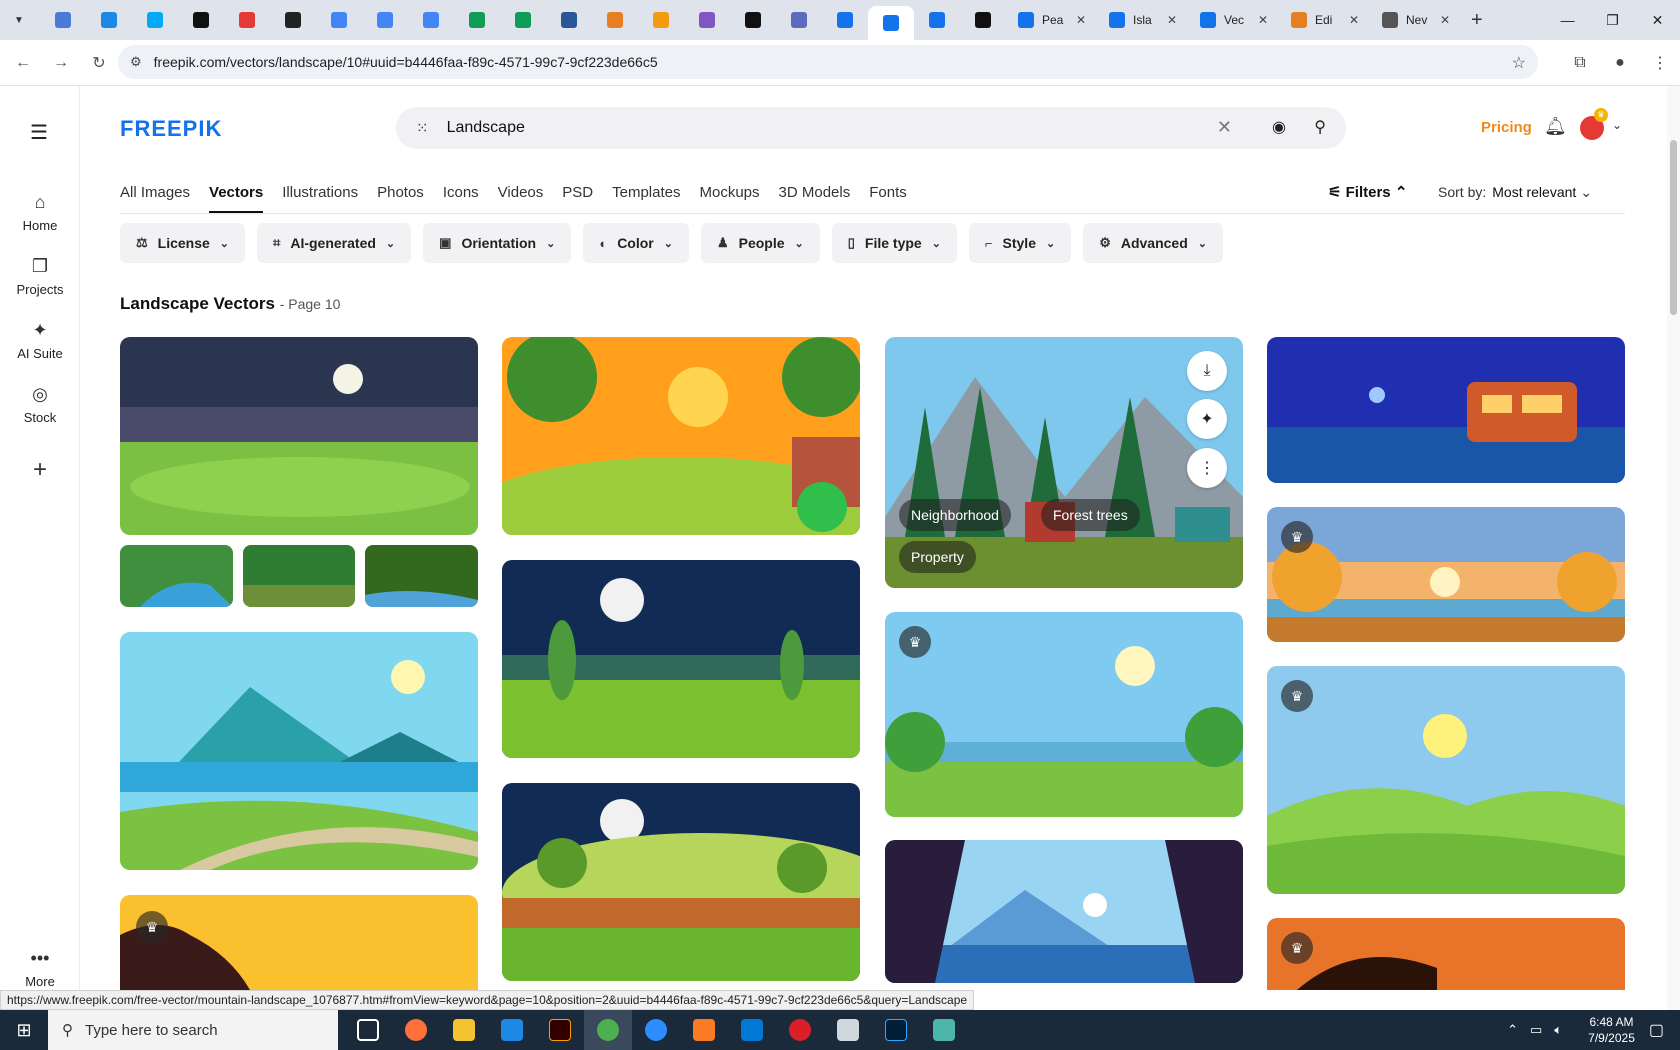 The height and width of the screenshot is (1050, 1680). What do you see at coordinates (1506, 127) in the screenshot?
I see `pricing-link: Pricing` at bounding box center [1506, 127].